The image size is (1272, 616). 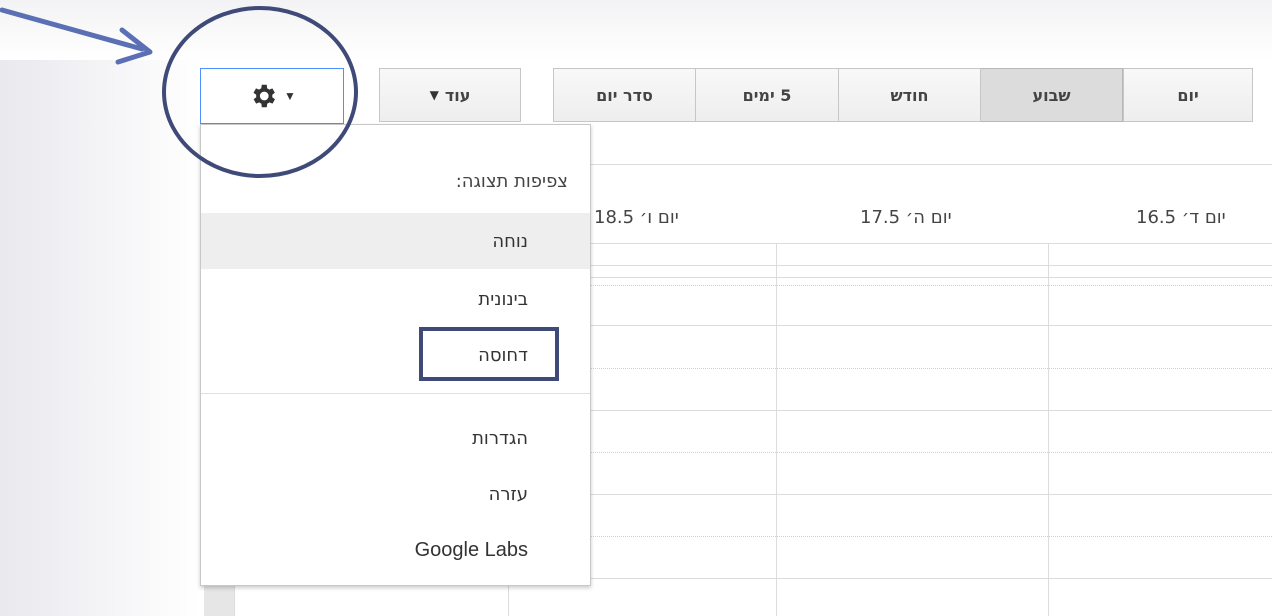 I want to click on tab-day-label: יום, so click(x=1188, y=95).